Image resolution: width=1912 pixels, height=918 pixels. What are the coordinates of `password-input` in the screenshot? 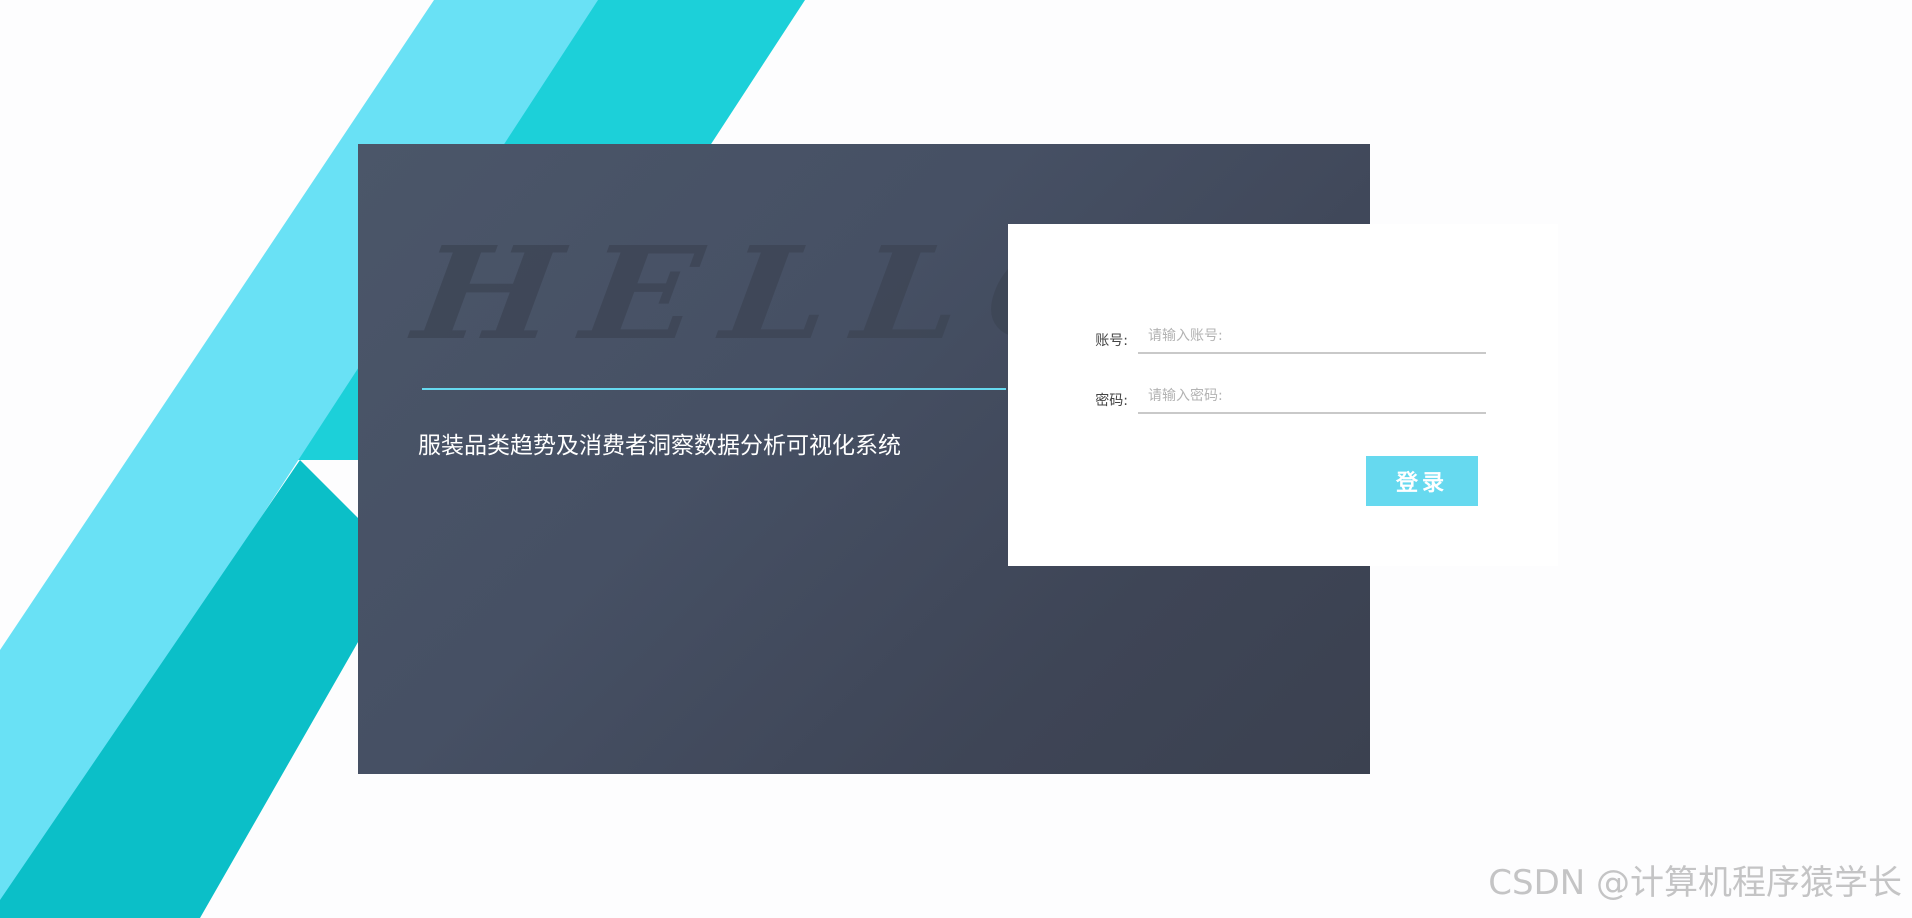 It's located at (1312, 397).